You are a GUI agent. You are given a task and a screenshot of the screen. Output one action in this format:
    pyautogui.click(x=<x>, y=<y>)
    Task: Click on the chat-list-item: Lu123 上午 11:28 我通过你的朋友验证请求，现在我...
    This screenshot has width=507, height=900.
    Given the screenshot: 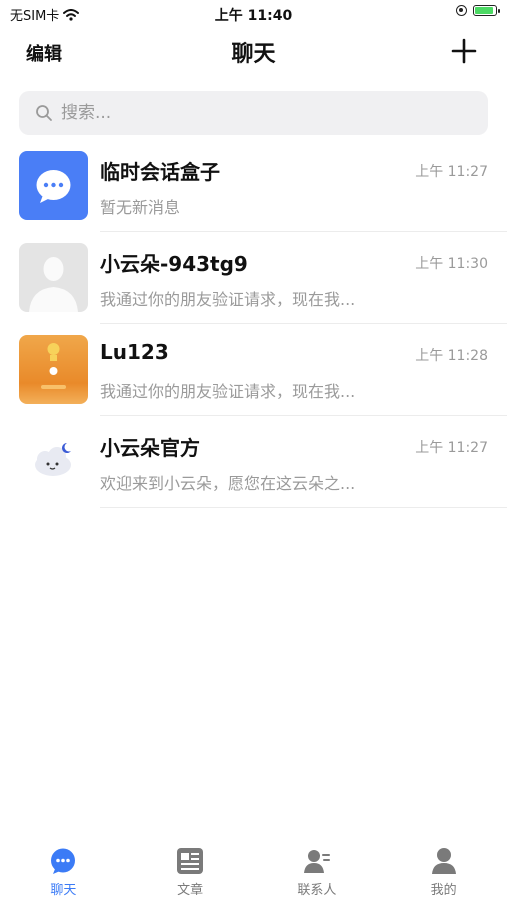 What is the action you would take?
    pyautogui.click(x=253, y=370)
    